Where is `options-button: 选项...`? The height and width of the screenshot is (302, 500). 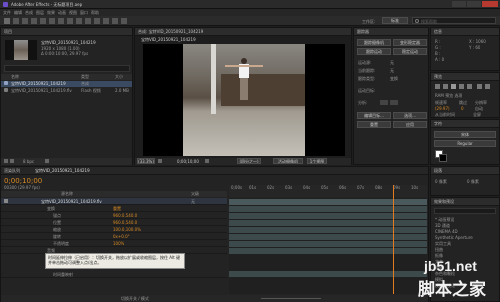 options-button: 选项... is located at coordinates (410, 115).